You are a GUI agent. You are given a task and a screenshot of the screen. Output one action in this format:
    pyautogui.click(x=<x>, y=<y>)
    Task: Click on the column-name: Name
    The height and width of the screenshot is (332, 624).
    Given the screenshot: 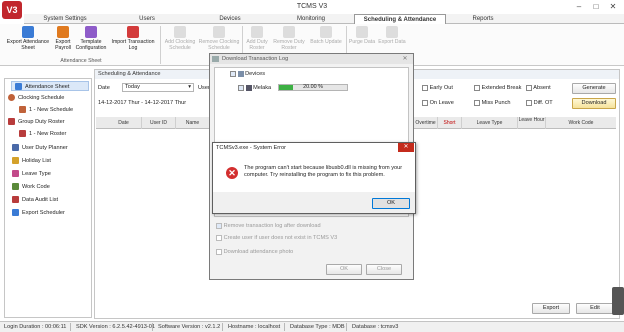 What is the action you would take?
    pyautogui.click(x=193, y=123)
    